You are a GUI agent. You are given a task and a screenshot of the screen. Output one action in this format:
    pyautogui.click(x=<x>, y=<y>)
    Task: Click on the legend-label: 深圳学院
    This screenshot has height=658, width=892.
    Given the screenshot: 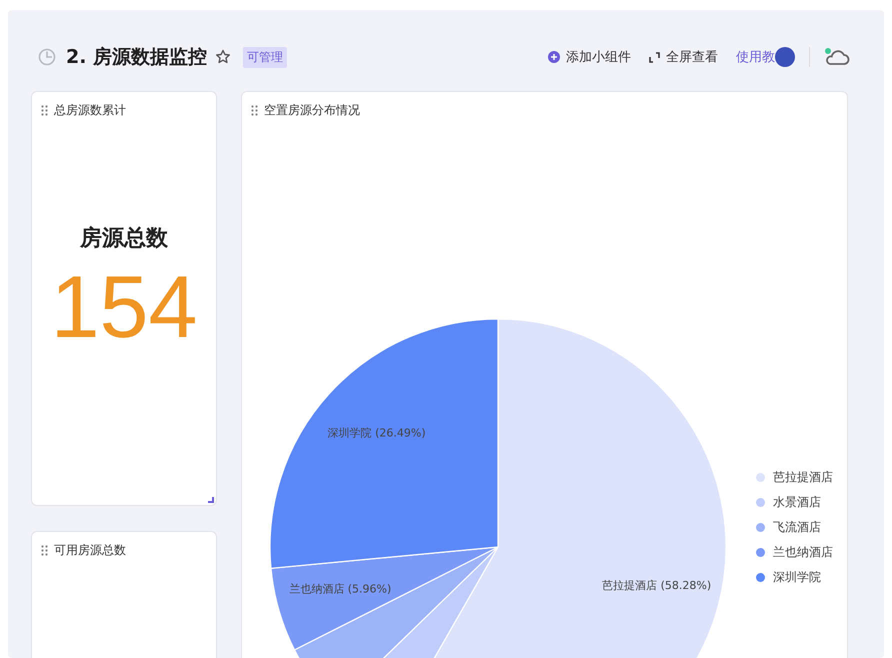 What is the action you would take?
    pyautogui.click(x=797, y=577)
    